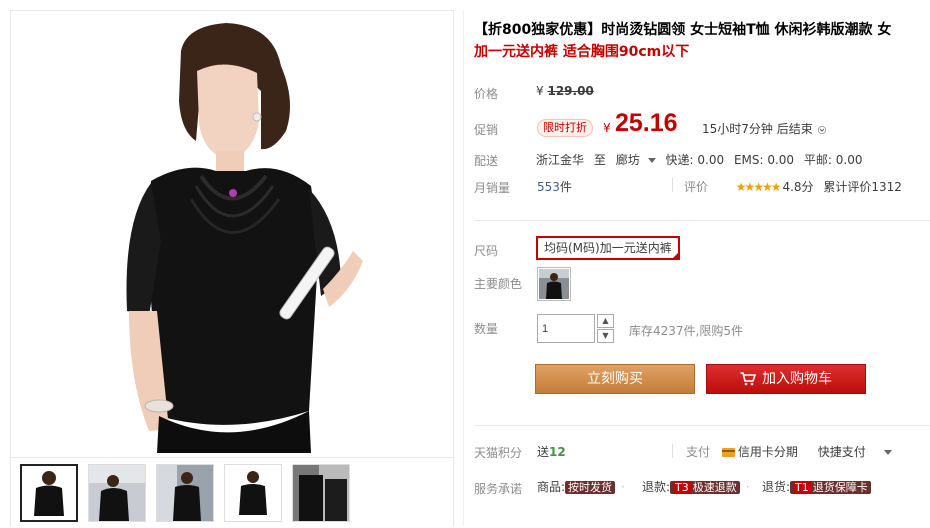 The image size is (930, 528). I want to click on column-divider, so click(463, 268).